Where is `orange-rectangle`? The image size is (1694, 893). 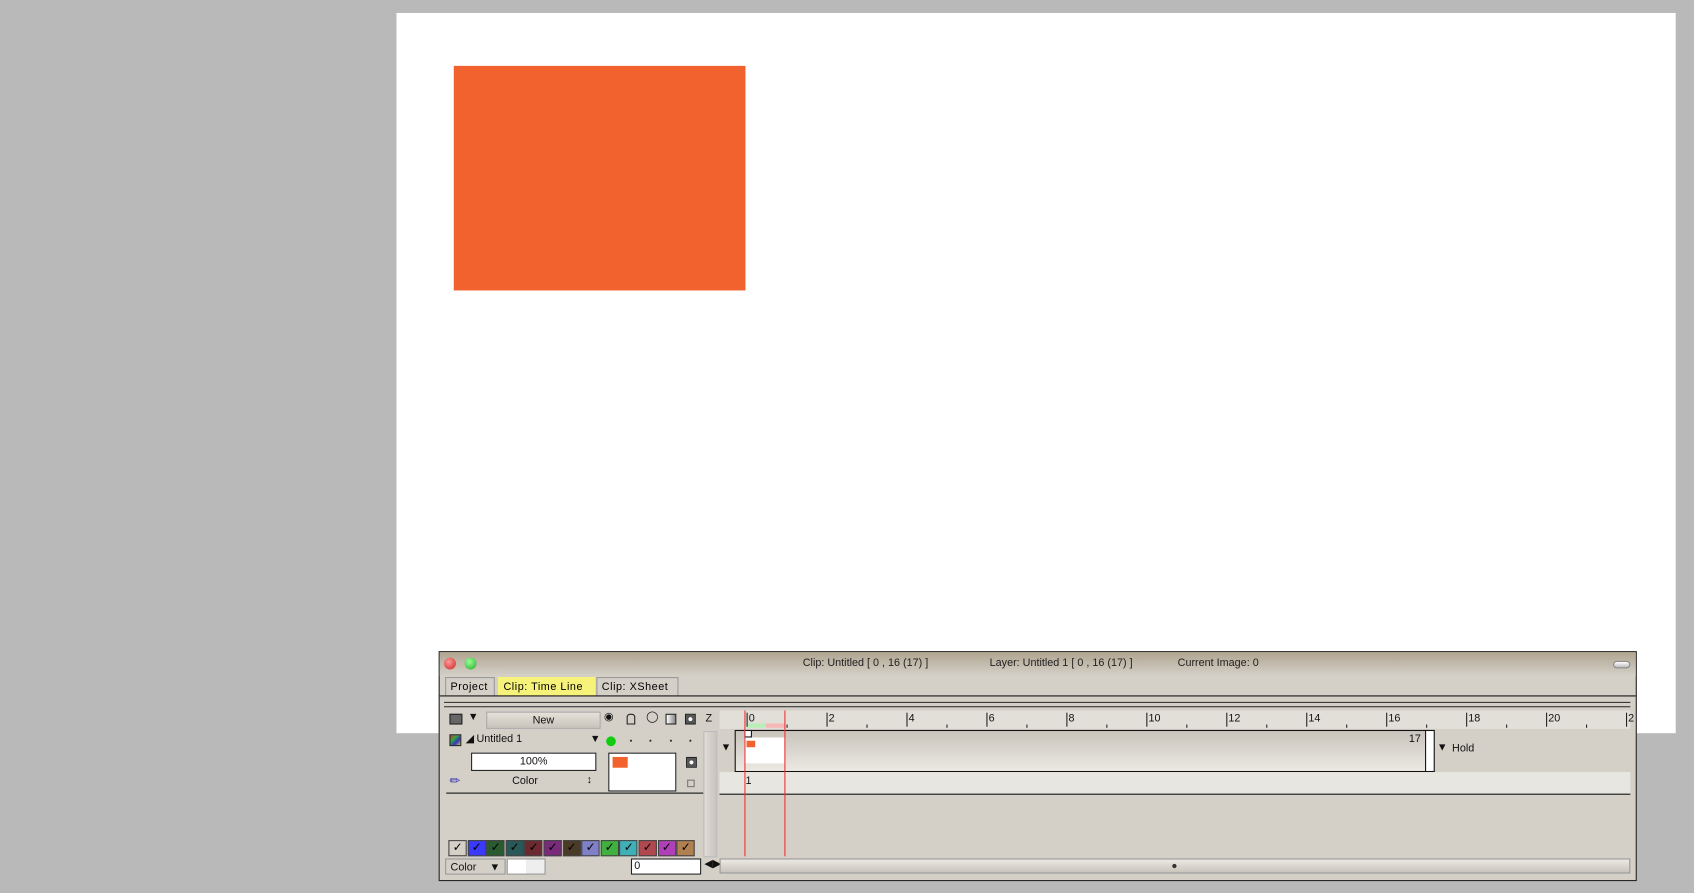 orange-rectangle is located at coordinates (599, 178).